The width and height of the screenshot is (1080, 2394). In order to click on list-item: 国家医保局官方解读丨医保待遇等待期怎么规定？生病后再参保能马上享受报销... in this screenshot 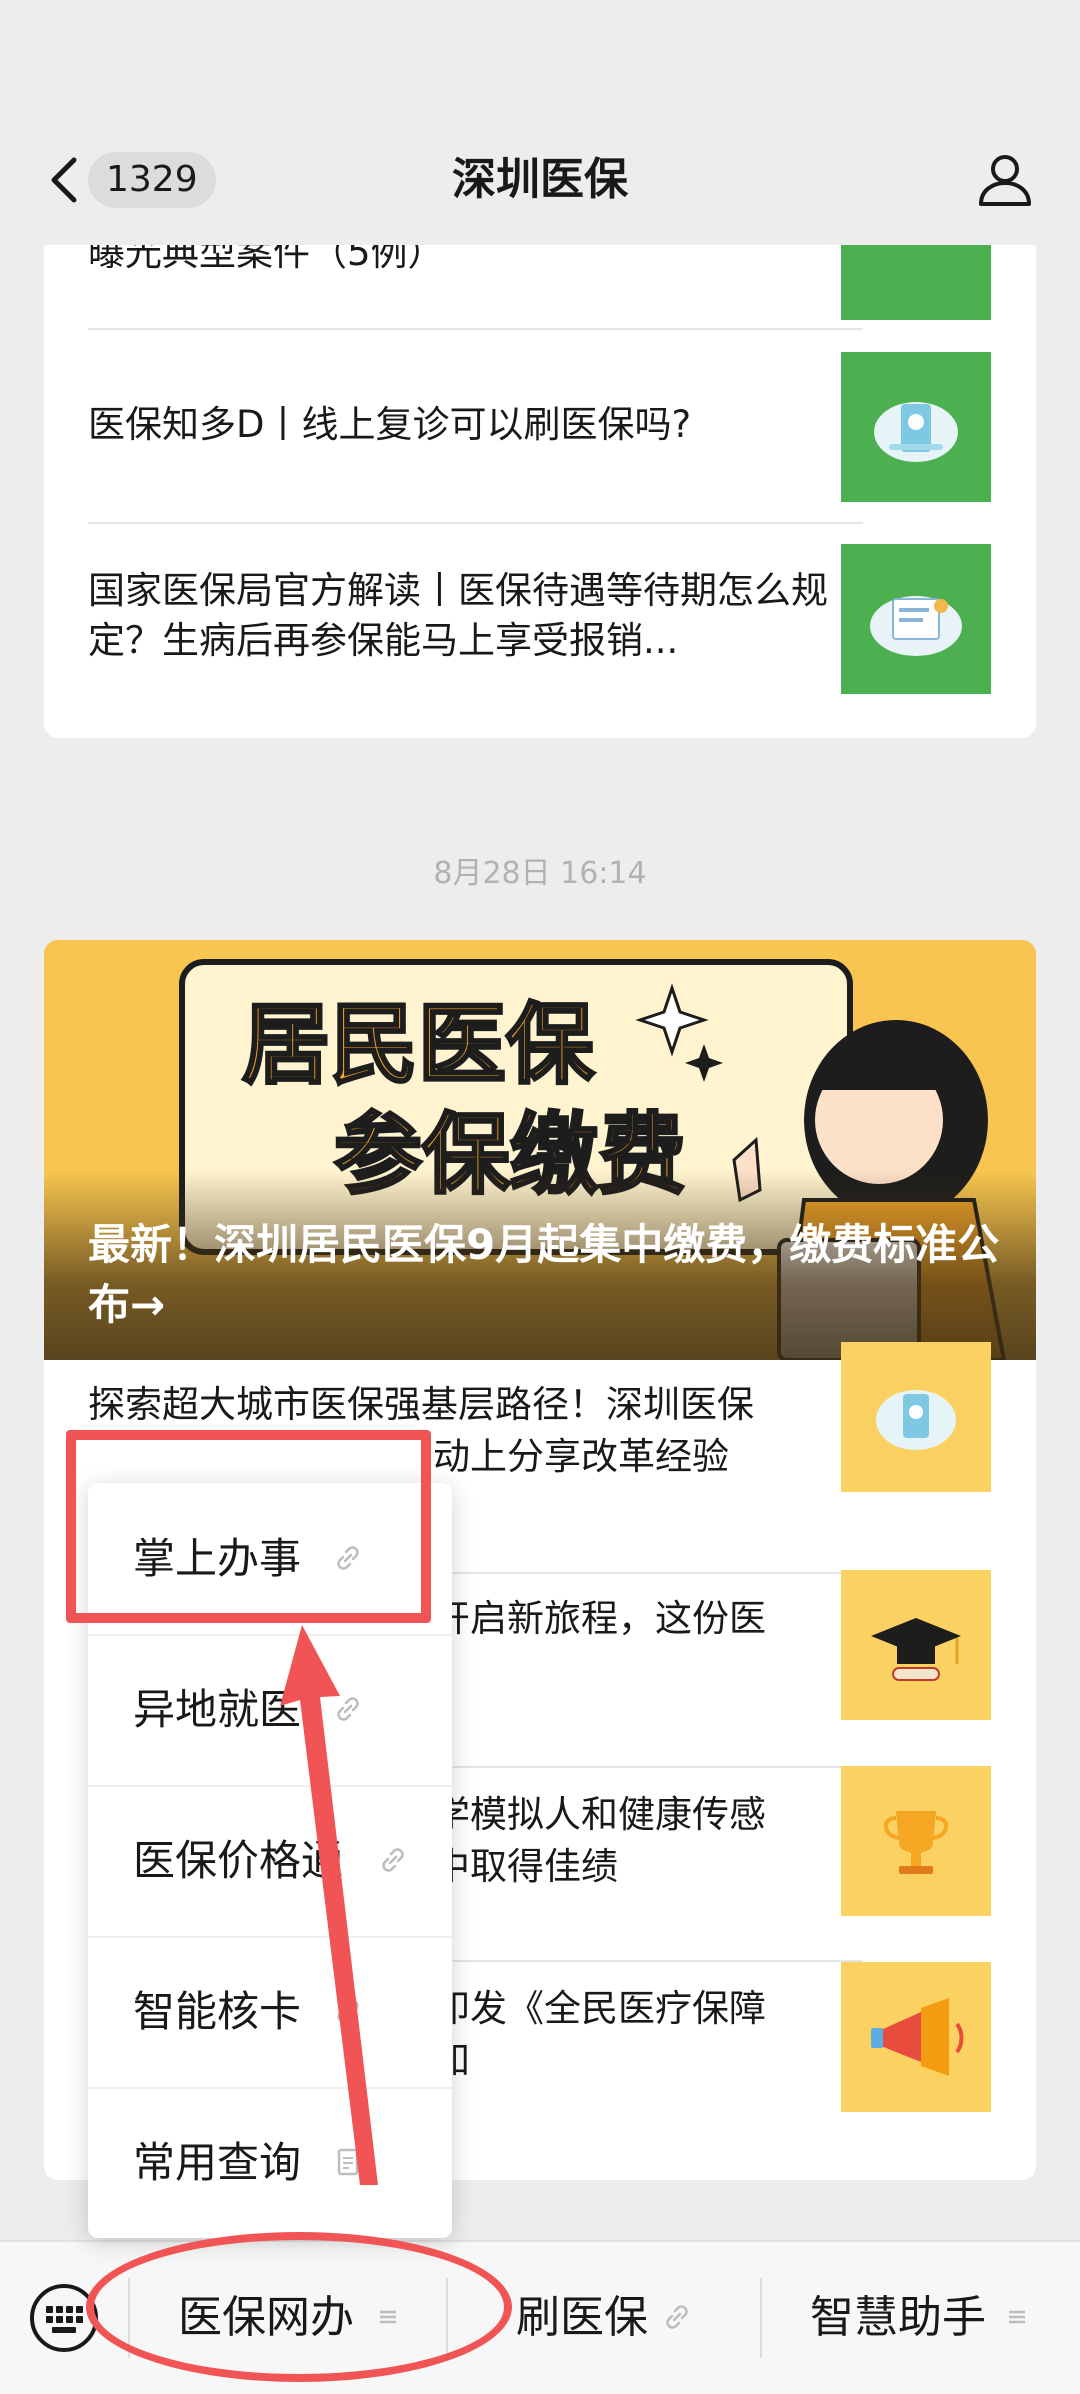, I will do `click(540, 621)`.